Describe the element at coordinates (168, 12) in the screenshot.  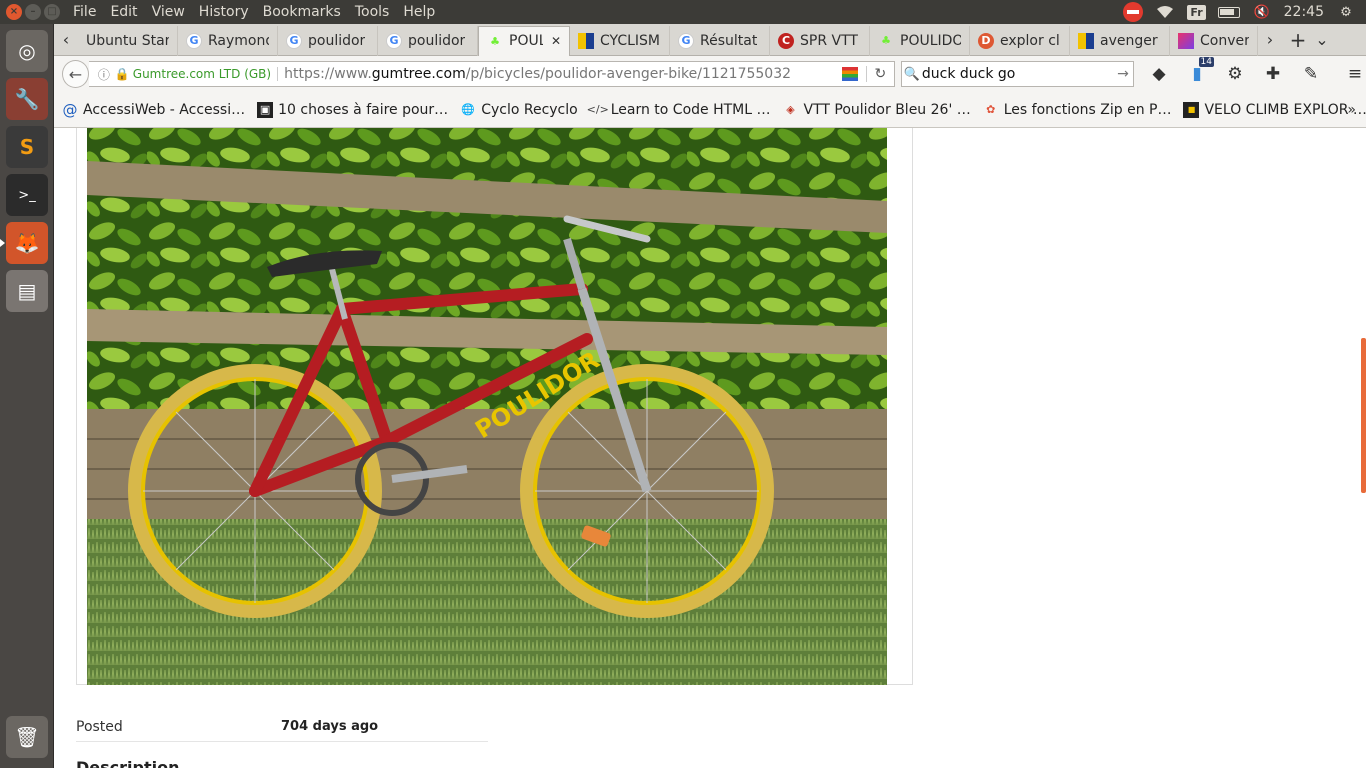
I see `menu-view: View` at that location.